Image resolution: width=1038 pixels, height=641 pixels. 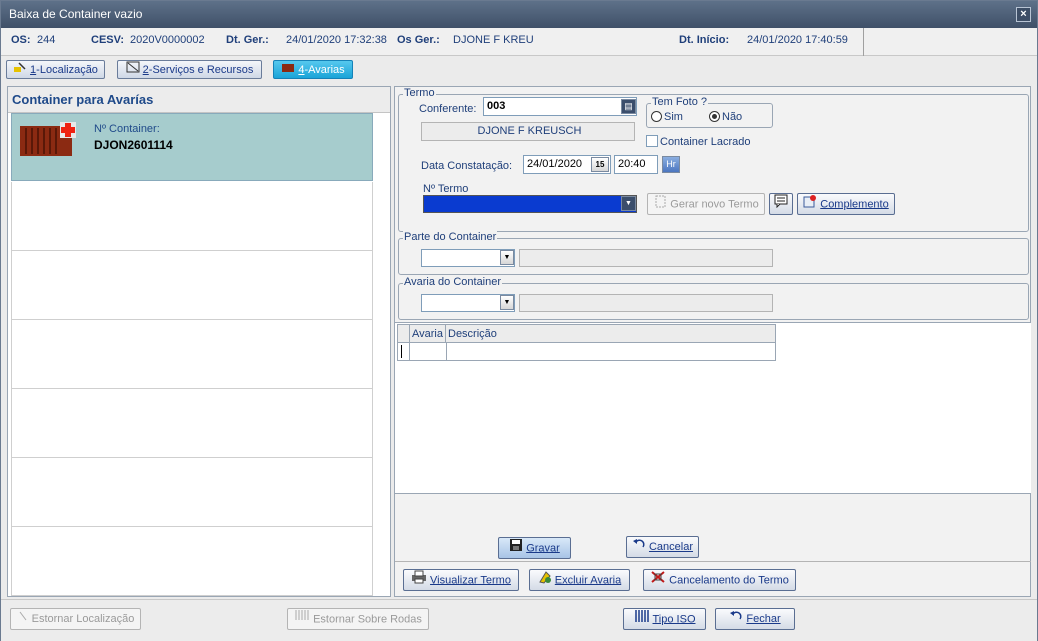 I want to click on damaged-container-icon, so click(x=50, y=141).